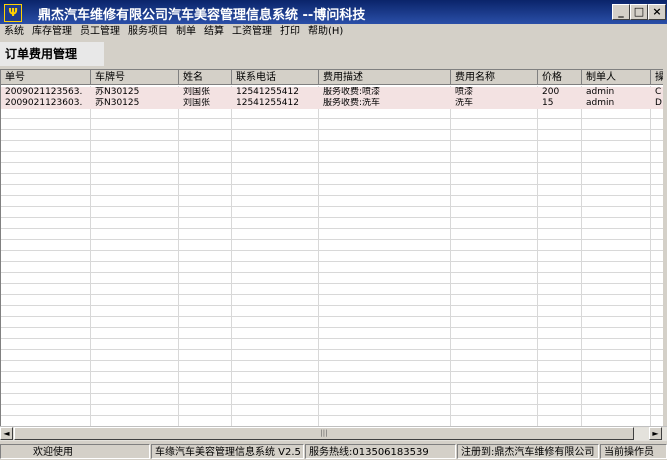 This screenshot has width=667, height=460. I want to click on horizontal-scrollbar: ◄ ||| ►, so click(333, 433).